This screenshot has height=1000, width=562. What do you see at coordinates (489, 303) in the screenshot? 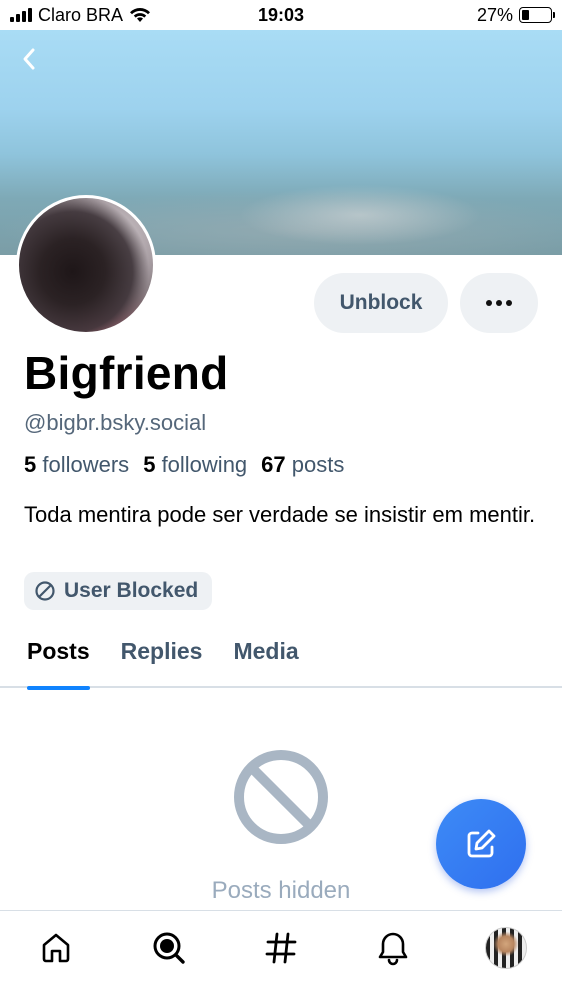
I see `ellipsis-icon` at bounding box center [489, 303].